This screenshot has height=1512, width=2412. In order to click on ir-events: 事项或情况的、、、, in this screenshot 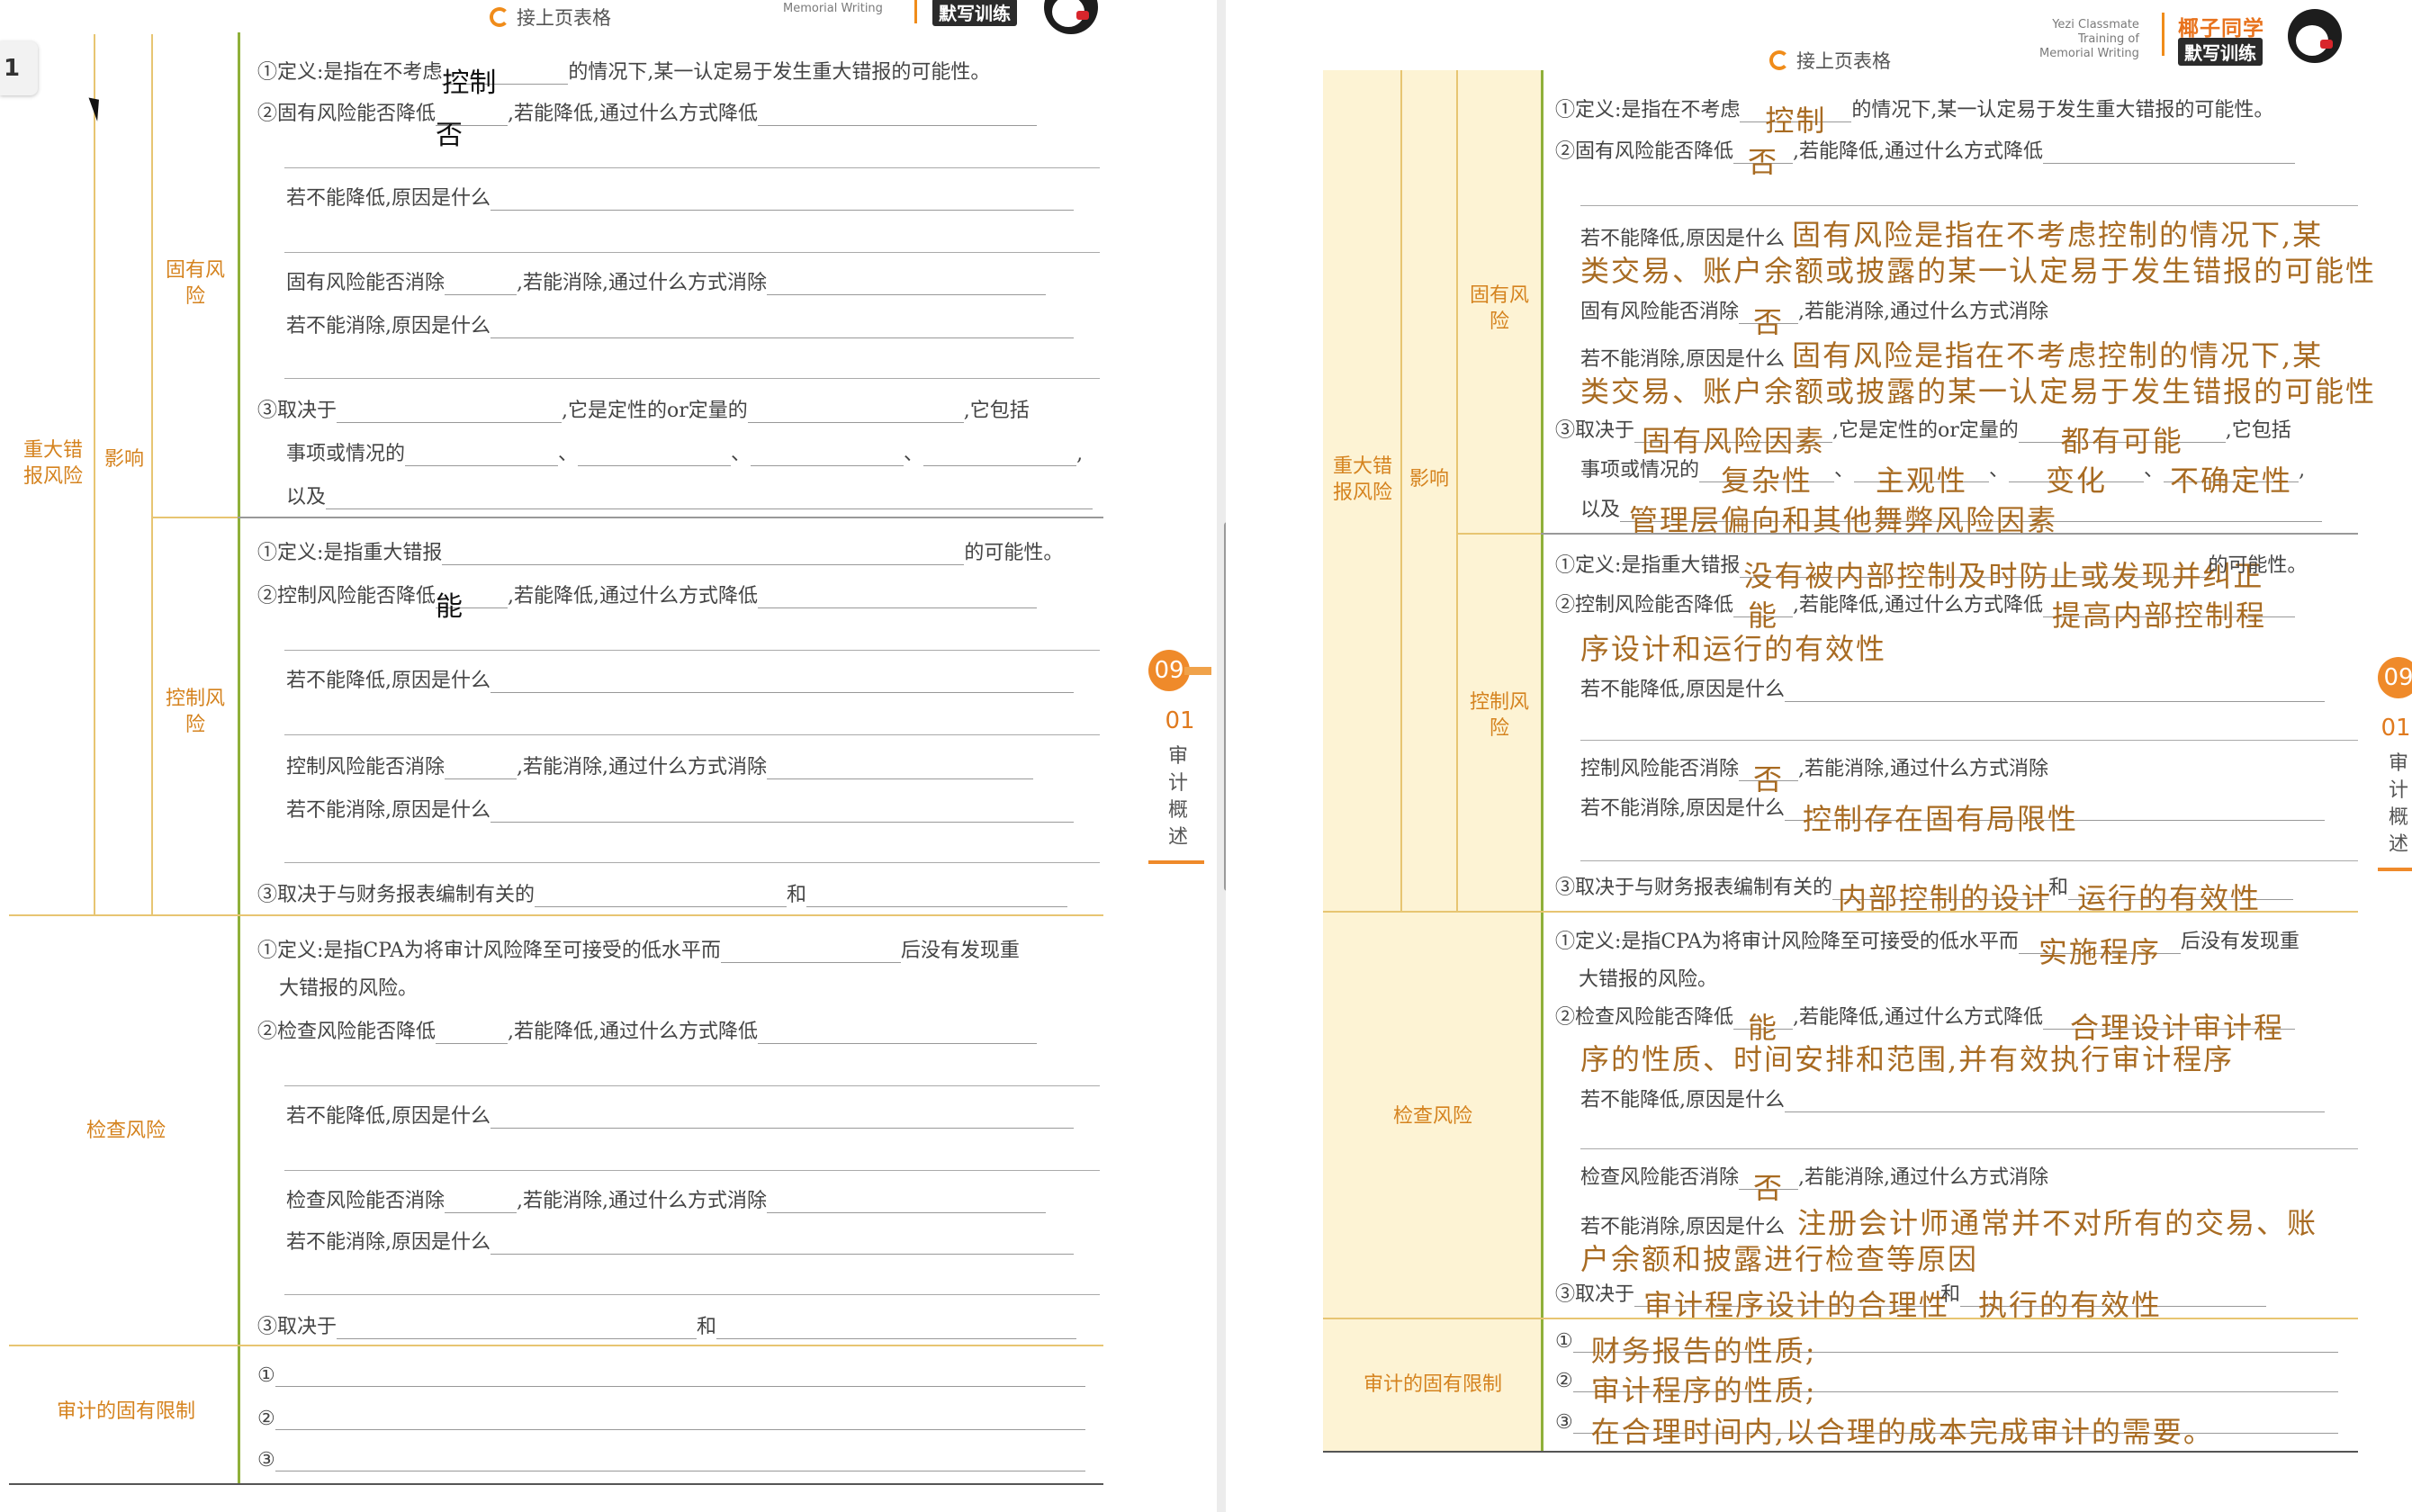, I will do `click(685, 454)`.